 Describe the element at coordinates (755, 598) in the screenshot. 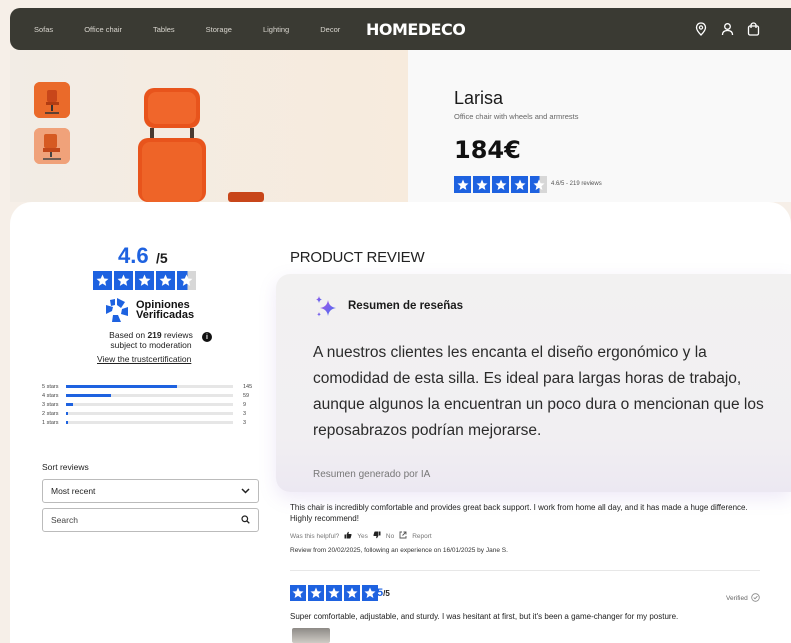

I see `check-circle-icon` at that location.